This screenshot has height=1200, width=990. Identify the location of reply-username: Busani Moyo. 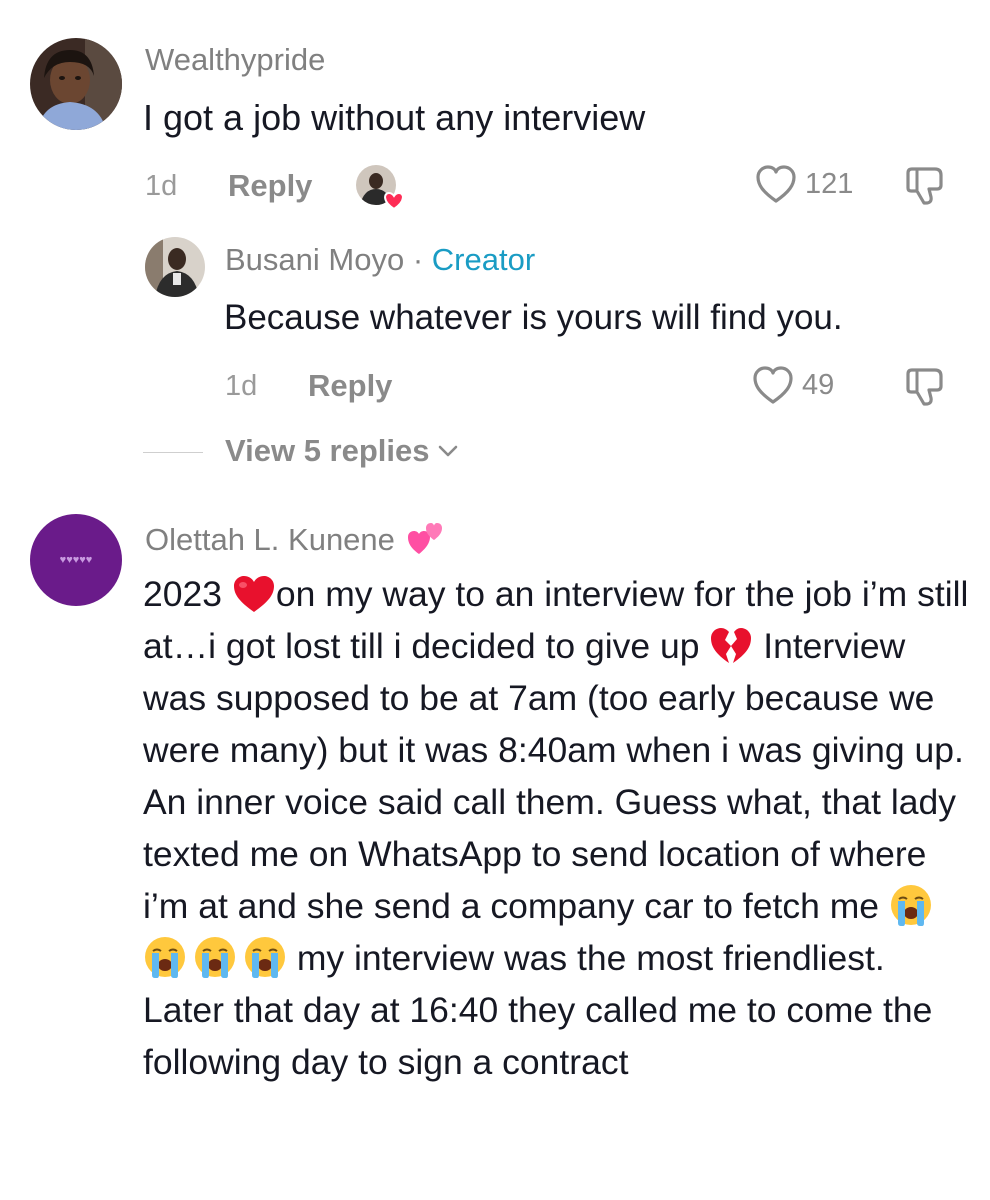
(314, 259).